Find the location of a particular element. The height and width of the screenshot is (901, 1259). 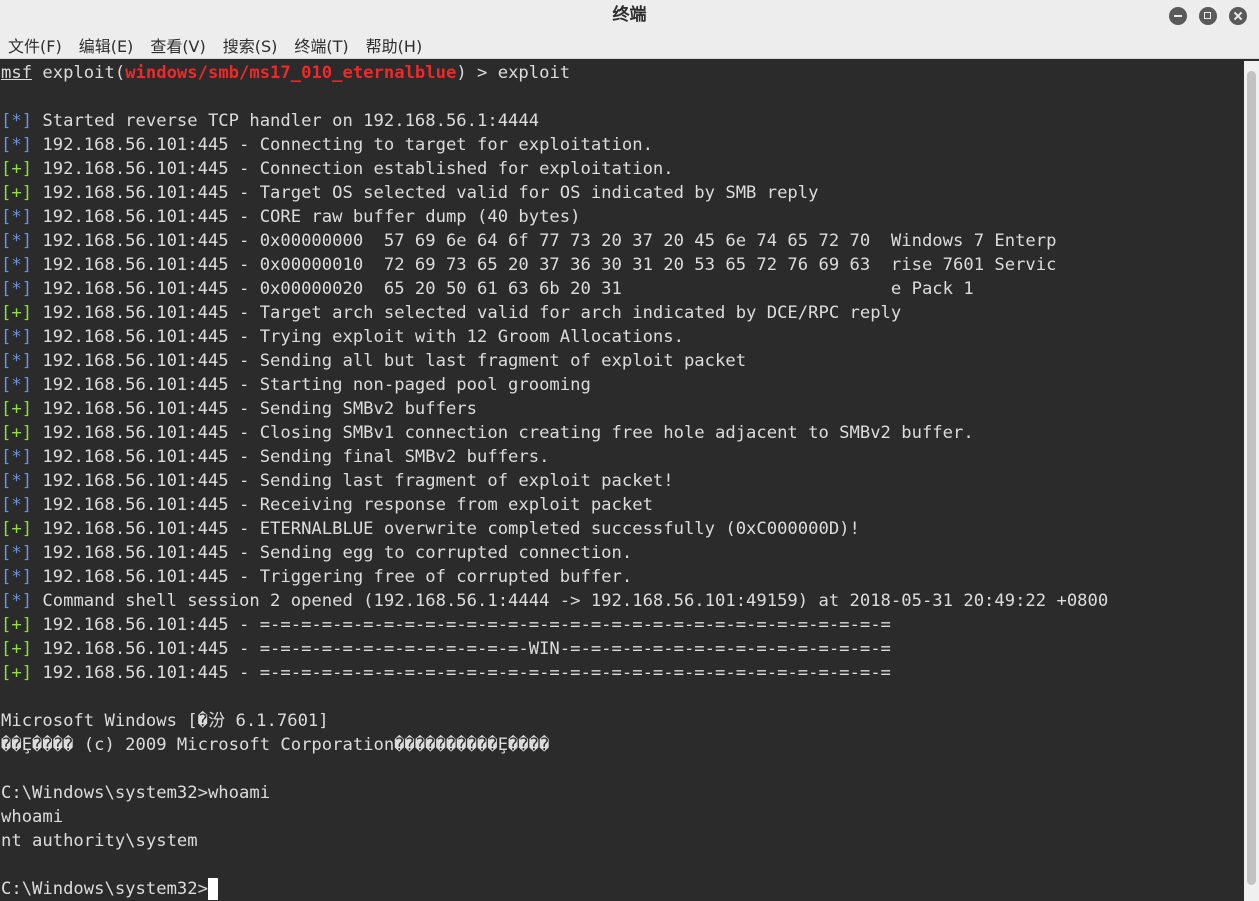

menu-file: 文件(F) is located at coordinates (35, 45).